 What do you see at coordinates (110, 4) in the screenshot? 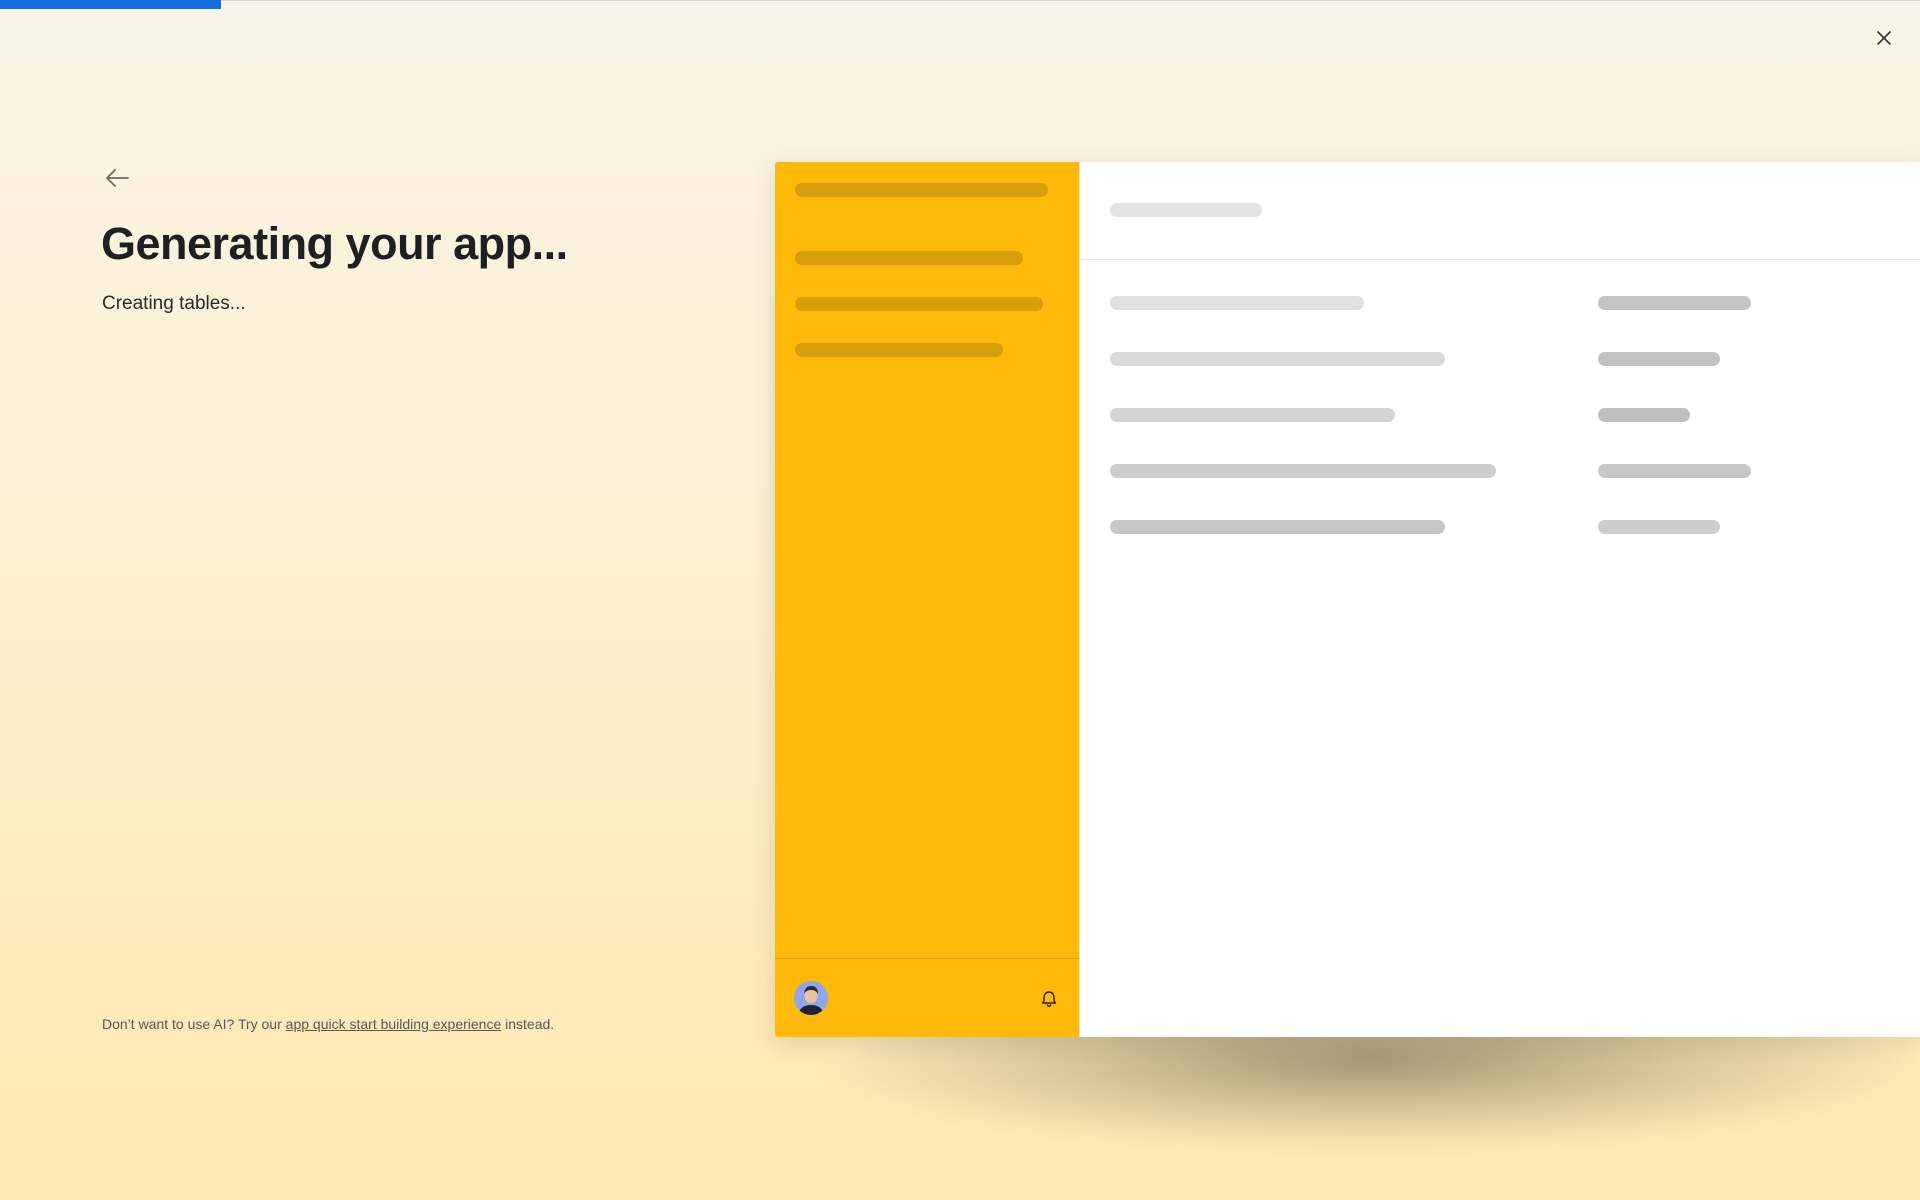
I see `progress-fill` at bounding box center [110, 4].